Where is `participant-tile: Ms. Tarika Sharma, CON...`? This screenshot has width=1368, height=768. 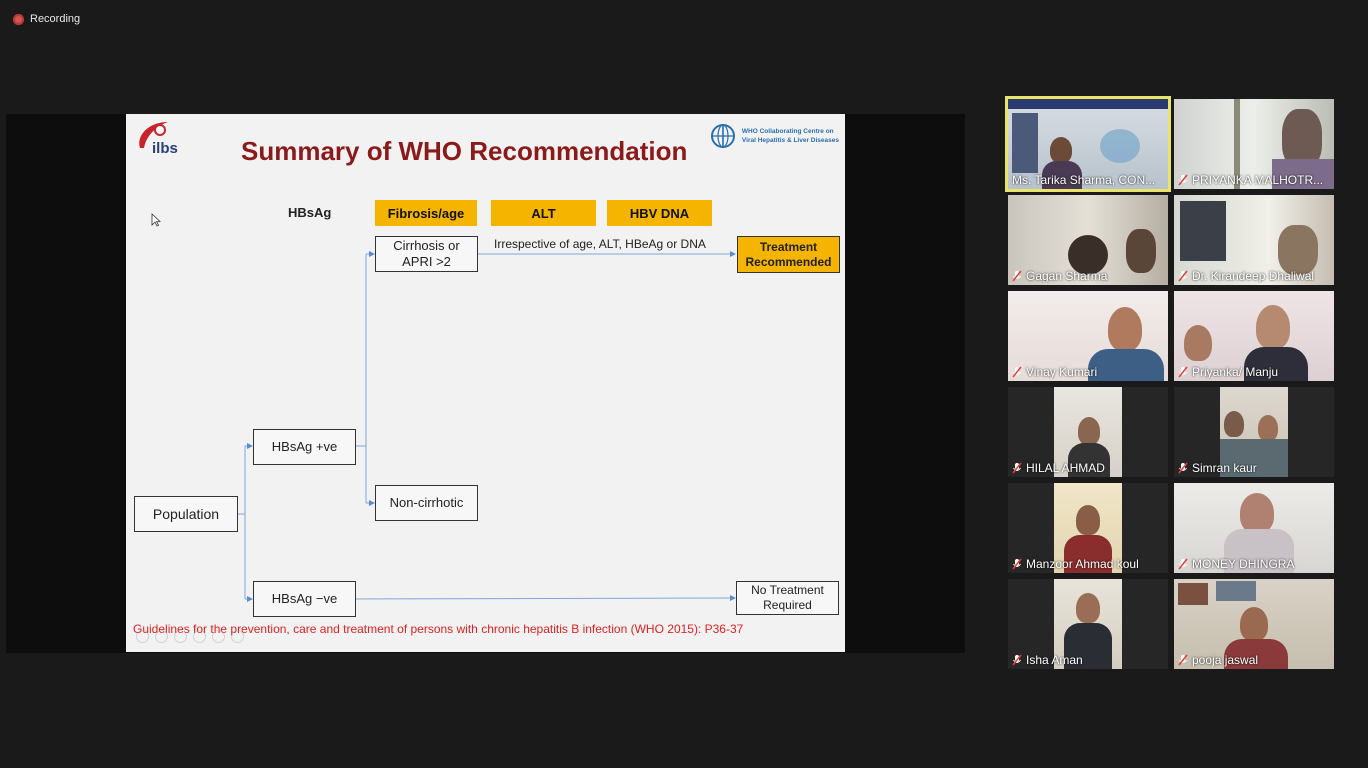 participant-tile: Ms. Tarika Sharma, CON... is located at coordinates (1088, 144).